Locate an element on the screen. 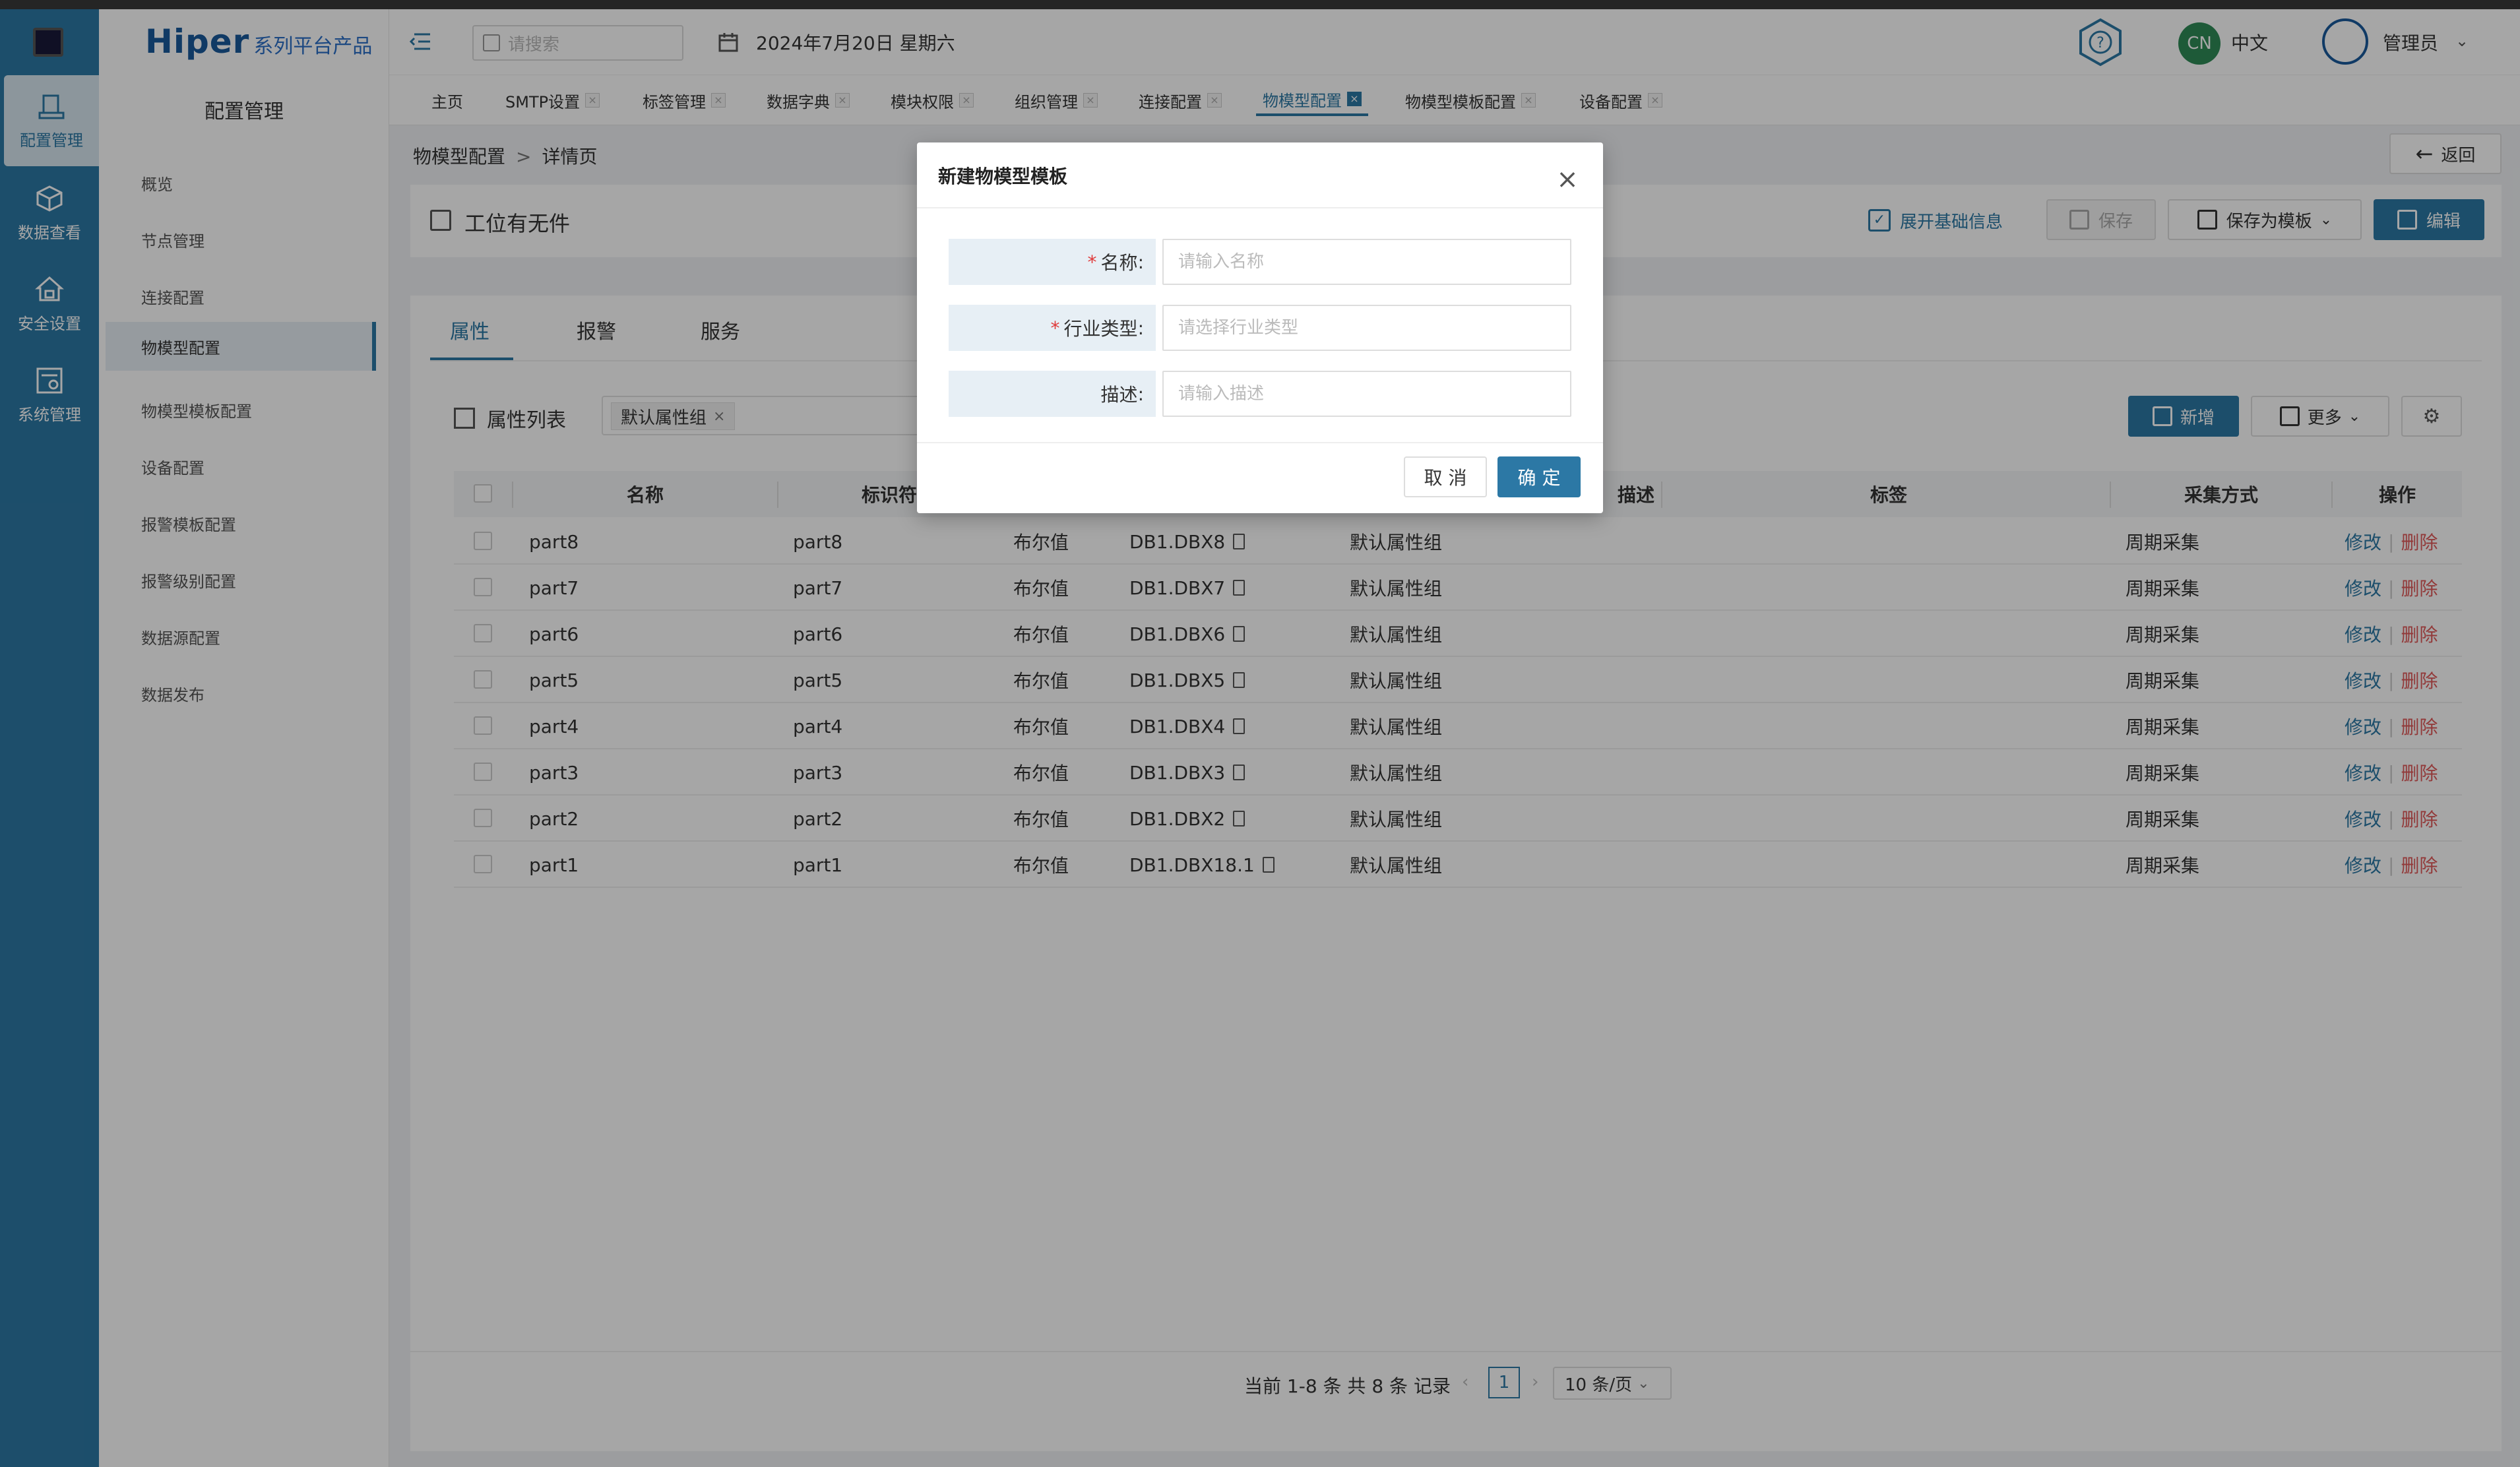  new-template-dialog: 新建物模型模板 × *名称: *行业类型: 描述: 取 消 确 定 is located at coordinates (1260, 327).